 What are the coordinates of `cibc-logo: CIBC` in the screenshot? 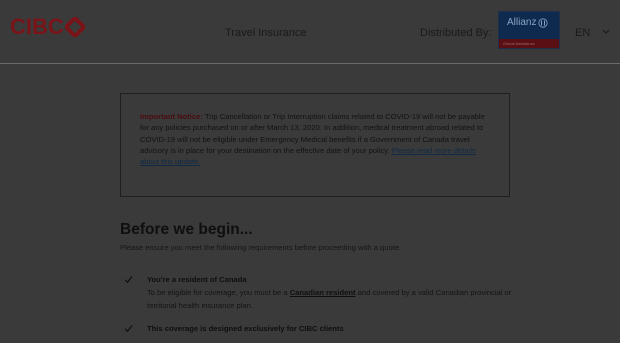 It's located at (47, 27).